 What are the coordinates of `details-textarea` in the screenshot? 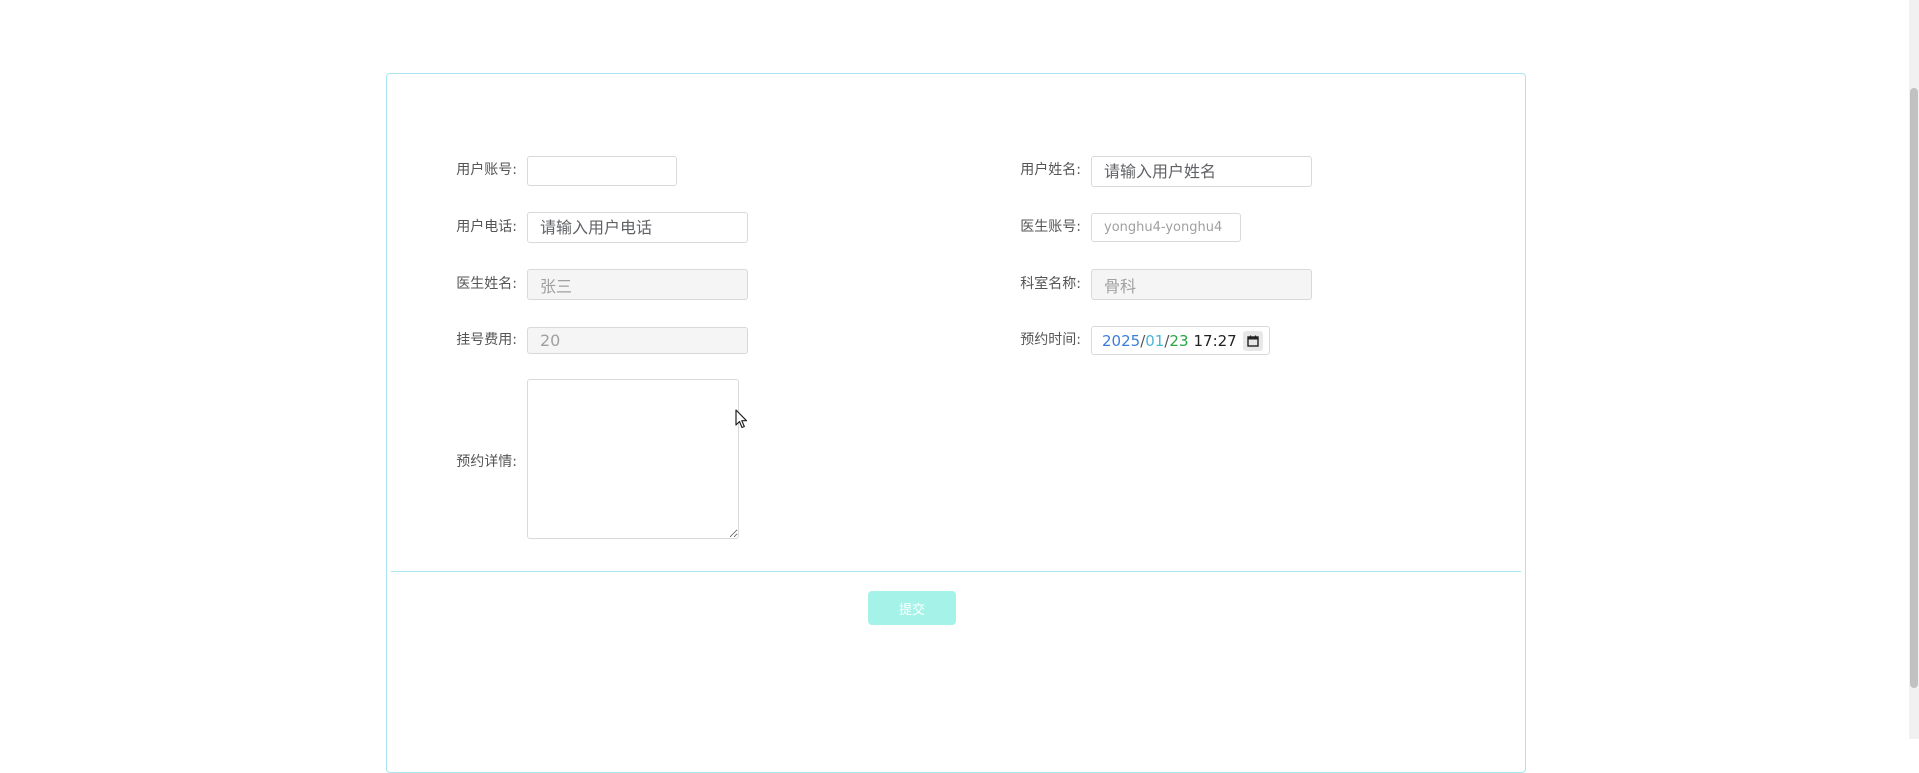 It's located at (633, 459).